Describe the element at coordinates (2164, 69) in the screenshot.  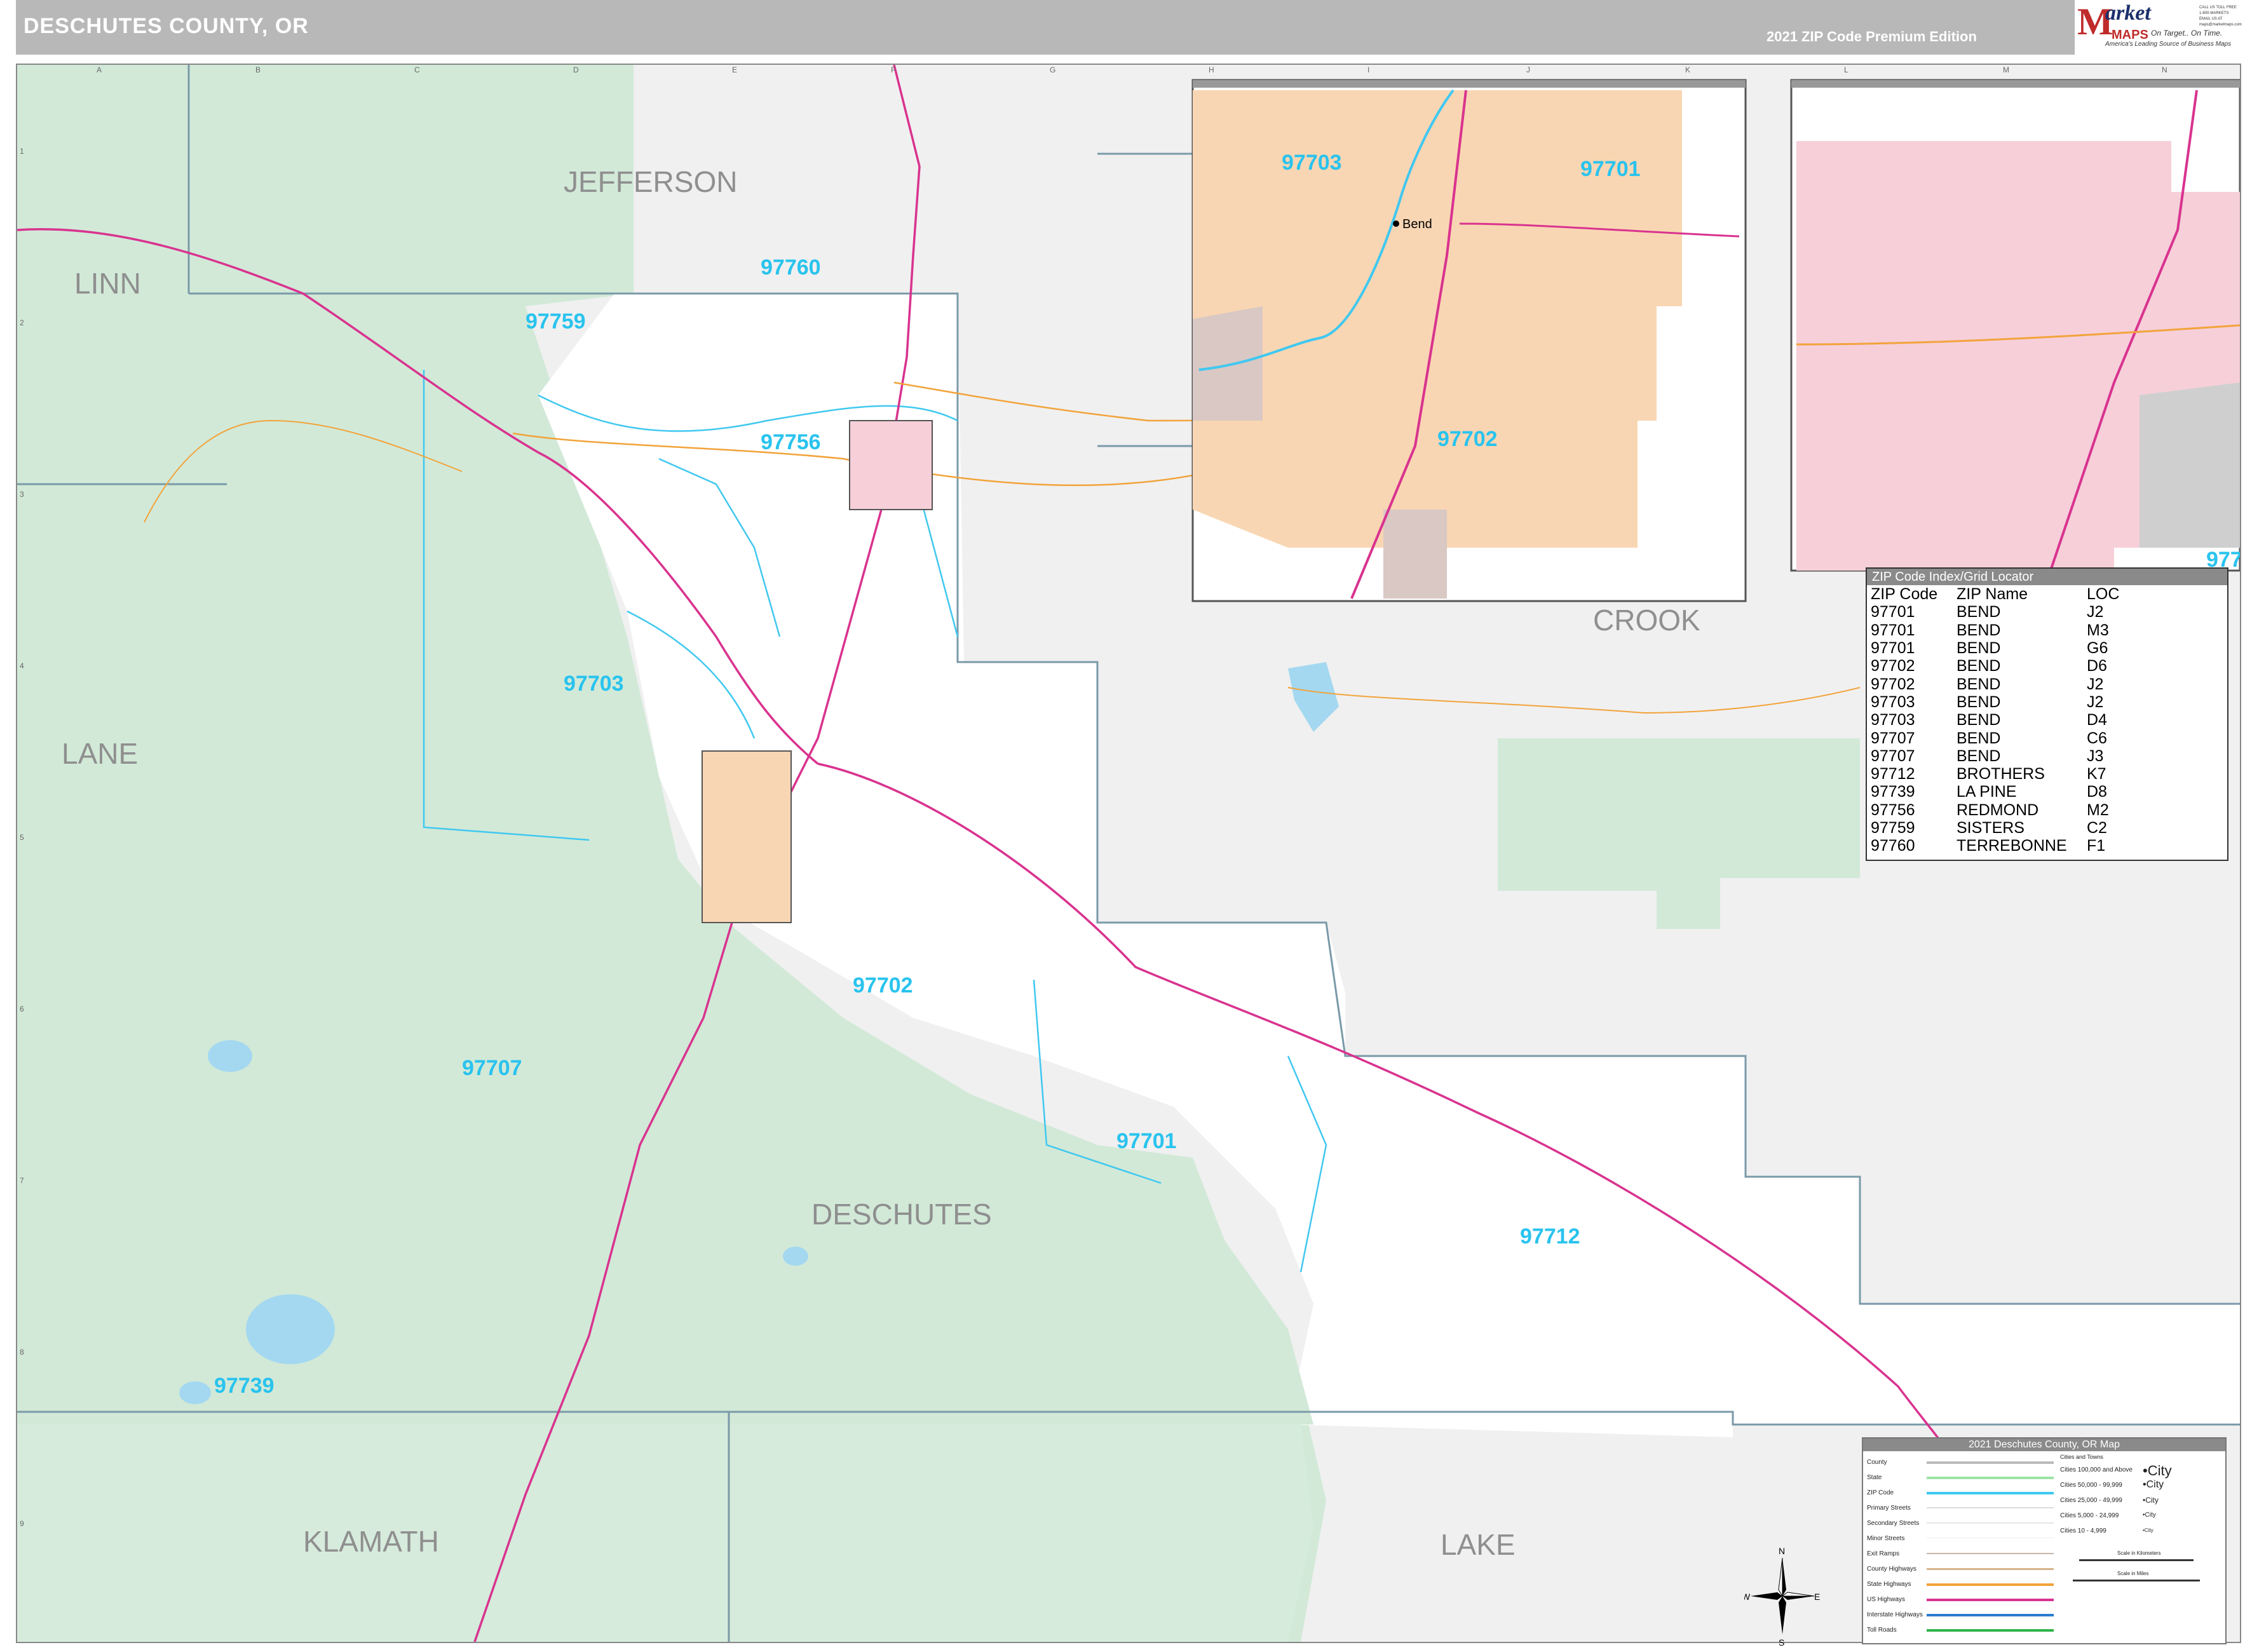
I see `svg-text: N` at that location.